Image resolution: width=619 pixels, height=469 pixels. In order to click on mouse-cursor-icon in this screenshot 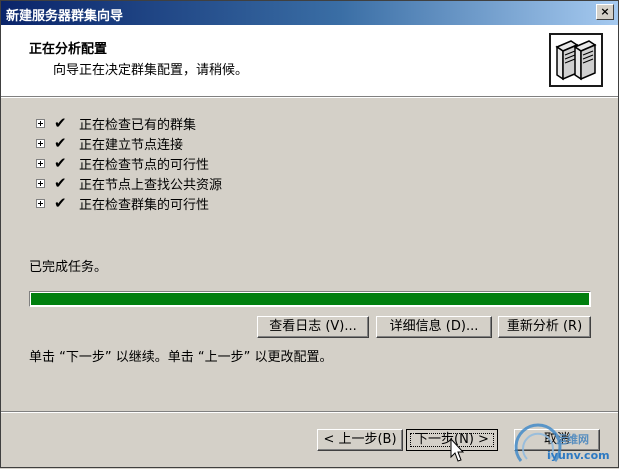, I will do `click(457, 450)`.